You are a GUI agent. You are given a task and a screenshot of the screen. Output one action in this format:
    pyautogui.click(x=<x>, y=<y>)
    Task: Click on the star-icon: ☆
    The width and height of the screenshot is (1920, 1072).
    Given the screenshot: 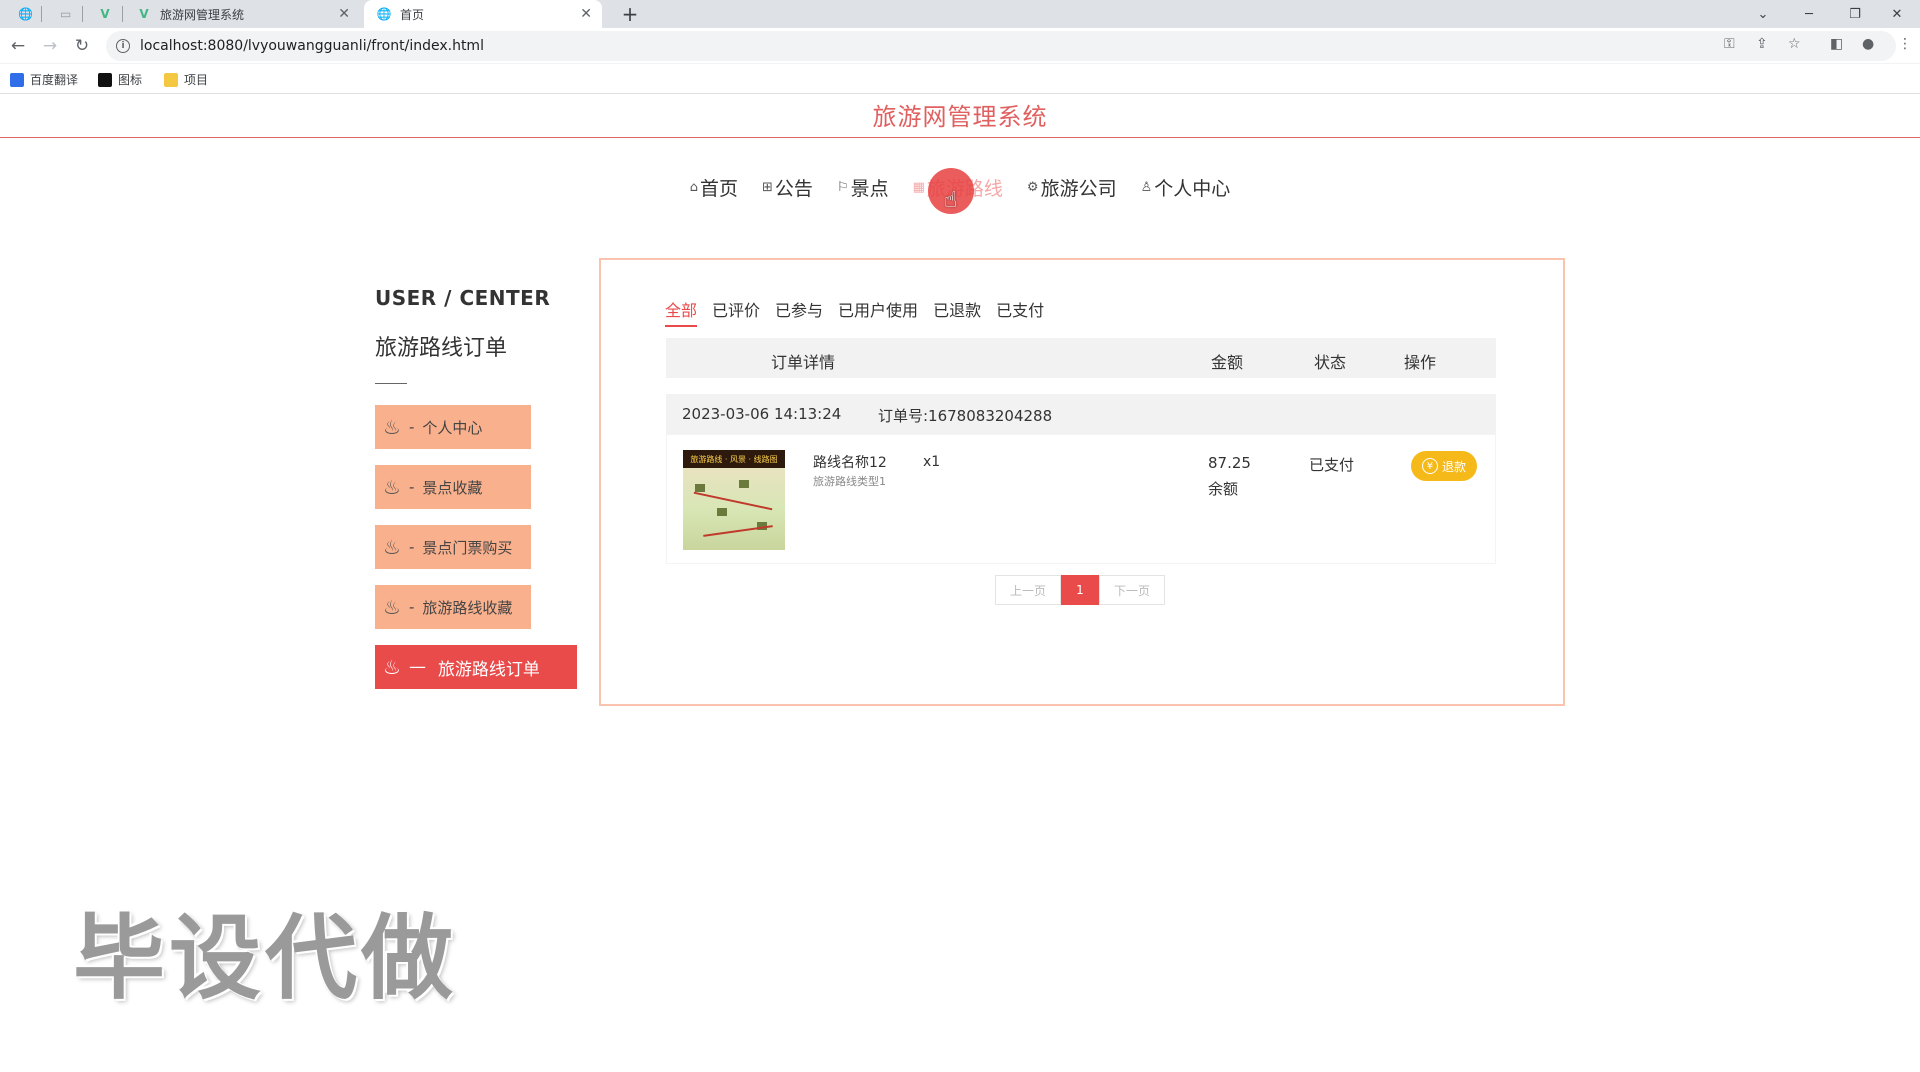 What is the action you would take?
    pyautogui.click(x=1794, y=44)
    